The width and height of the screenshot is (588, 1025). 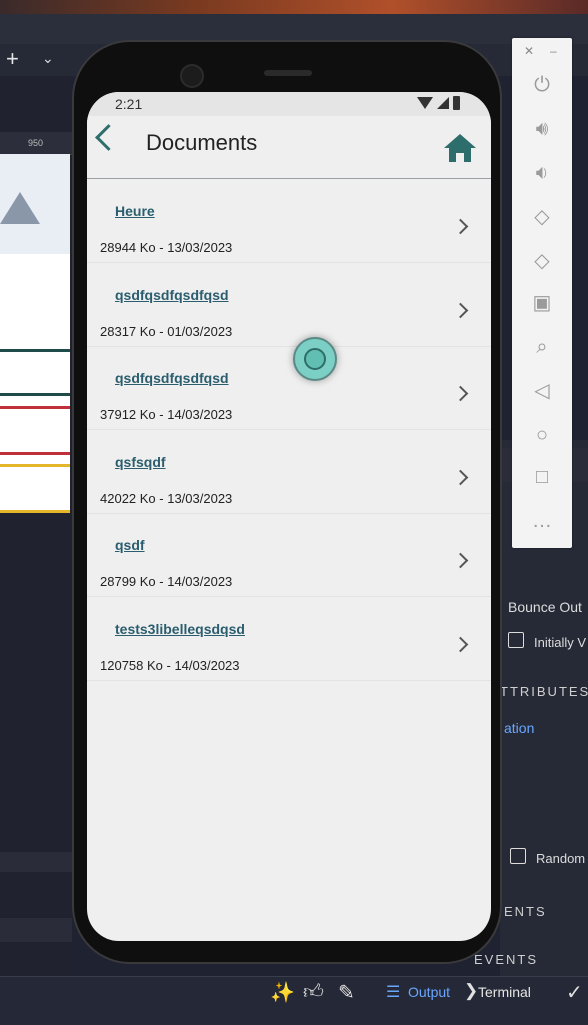 I want to click on ruler-label: 950, so click(x=36, y=143).